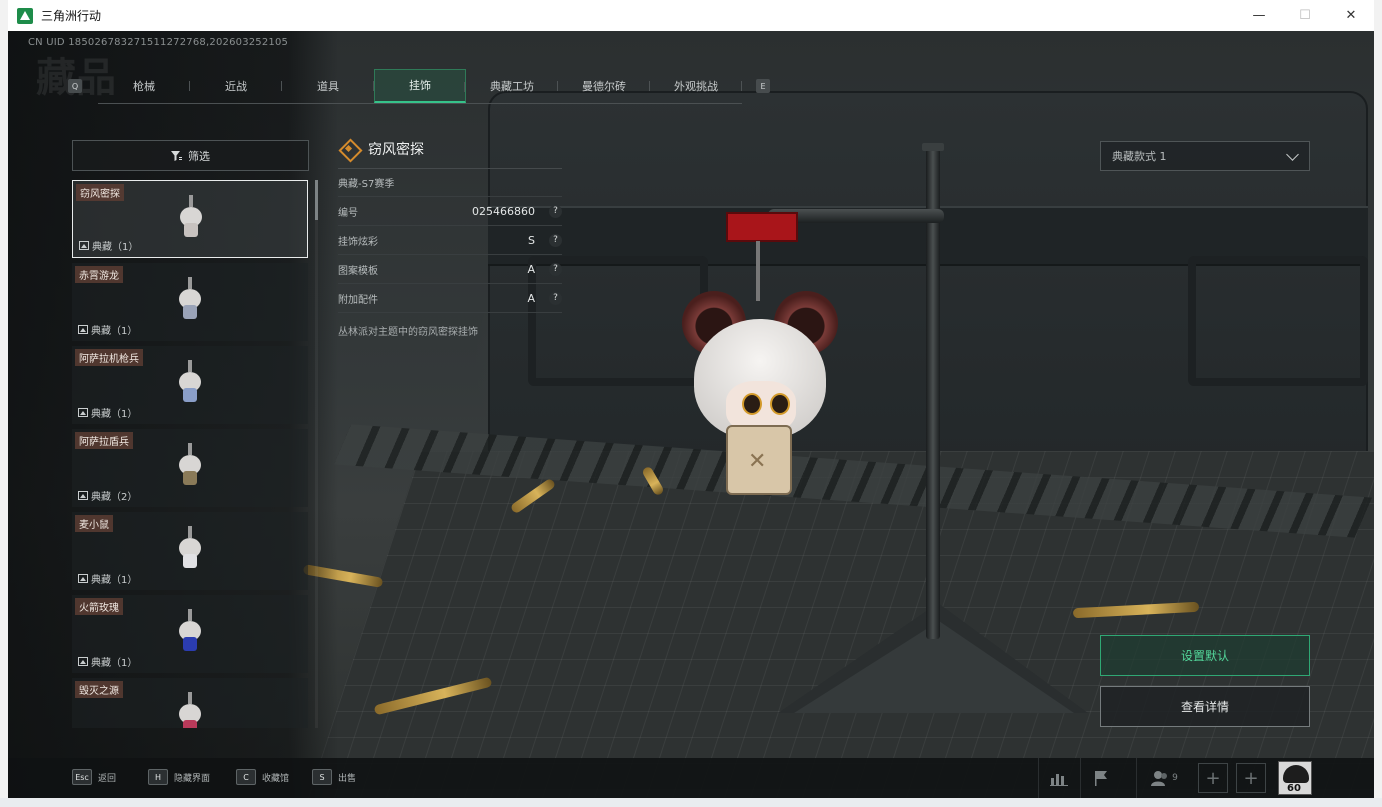  I want to click on bottom-bar: Esc 返回 H 隐藏界面 C 收藏馆 S 出售 9 + + 60, so click(691, 778).